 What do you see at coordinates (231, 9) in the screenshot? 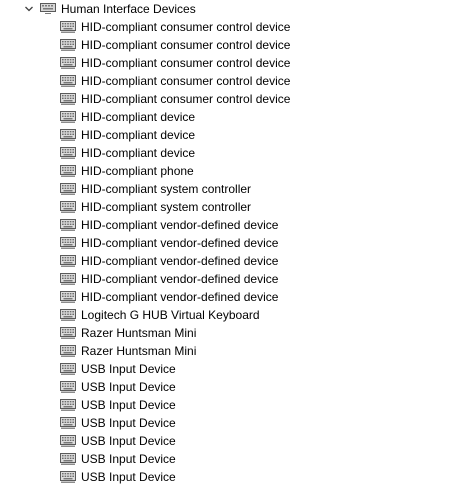
I see `category-human-interface-devices: Human Interface Devices` at bounding box center [231, 9].